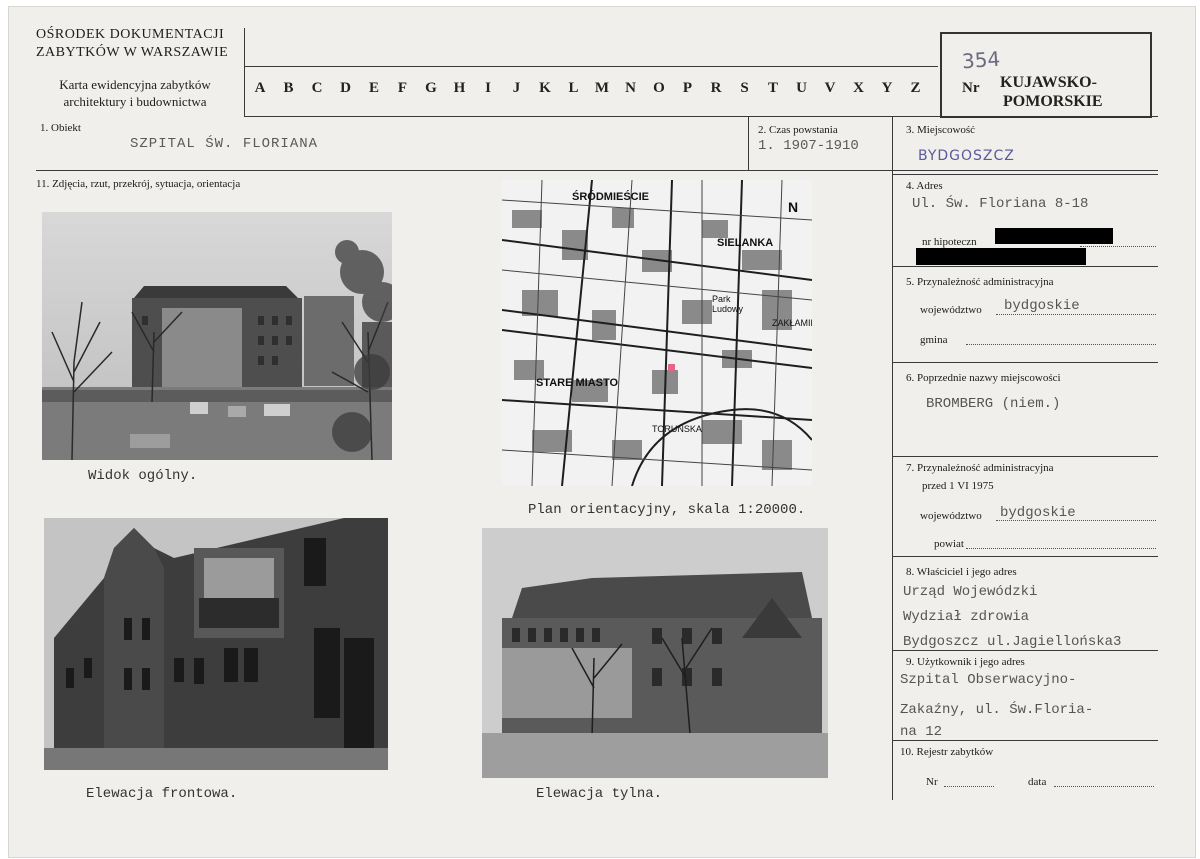  Describe the element at coordinates (573, 88) in the screenshot. I see `alphabet-letter: L` at that location.